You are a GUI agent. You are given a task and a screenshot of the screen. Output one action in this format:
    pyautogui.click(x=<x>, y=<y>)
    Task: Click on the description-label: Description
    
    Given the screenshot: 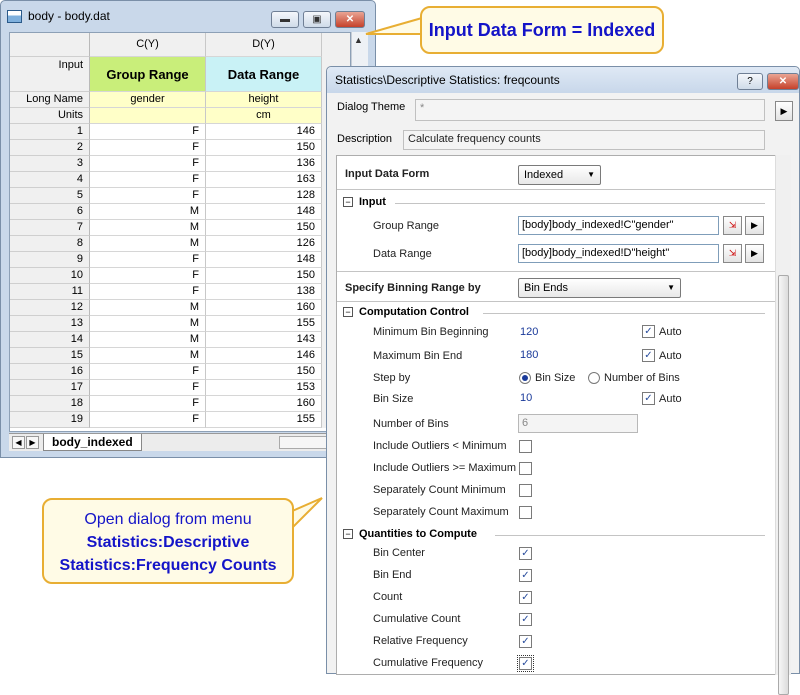 What is the action you would take?
    pyautogui.click(x=365, y=139)
    